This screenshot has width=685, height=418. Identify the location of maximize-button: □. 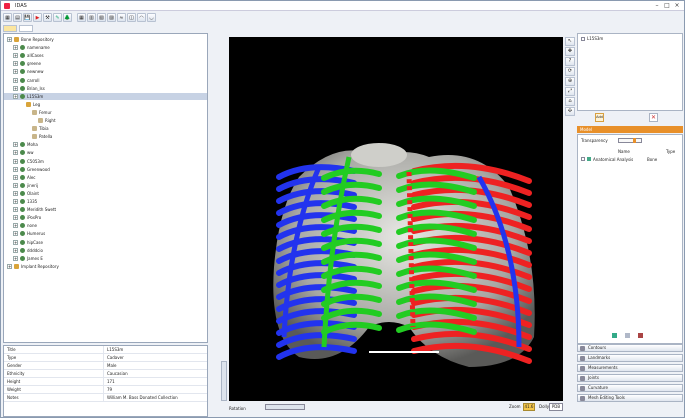
(667, 5).